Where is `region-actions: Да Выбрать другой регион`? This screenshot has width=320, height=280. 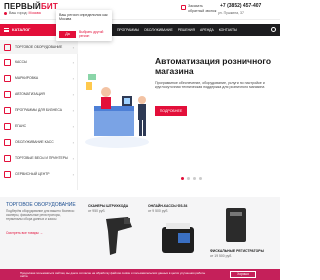 region-actions: Да Выбрать другой регион is located at coordinates (82, 34).